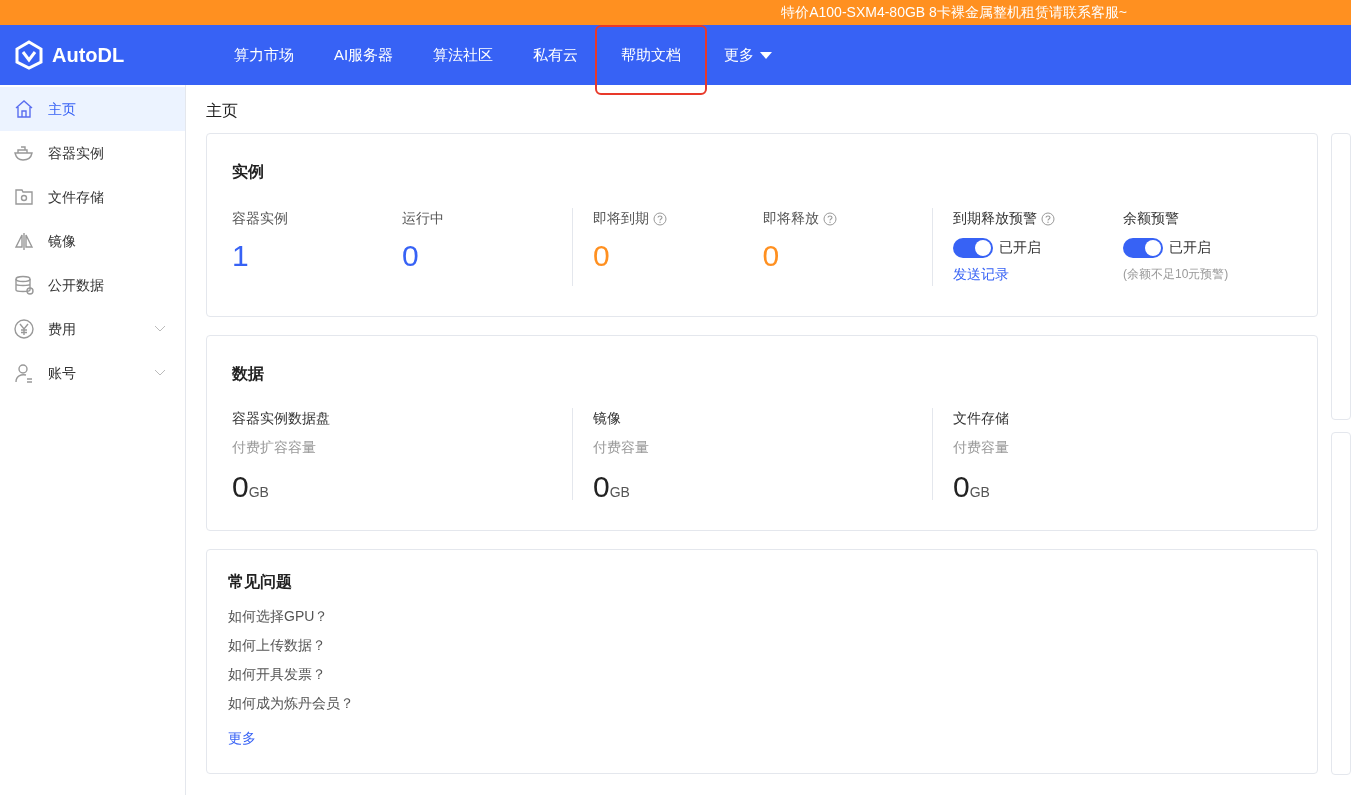  What do you see at coordinates (463, 55) in the screenshot?
I see `nav-link: 算法社区` at bounding box center [463, 55].